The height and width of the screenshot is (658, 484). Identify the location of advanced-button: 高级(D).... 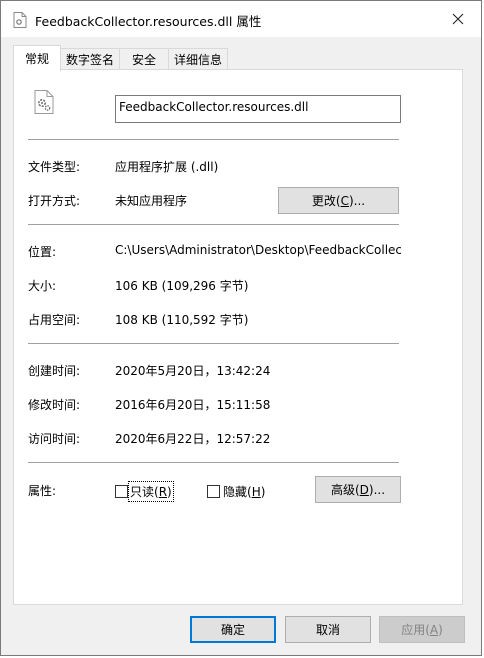
(358, 489).